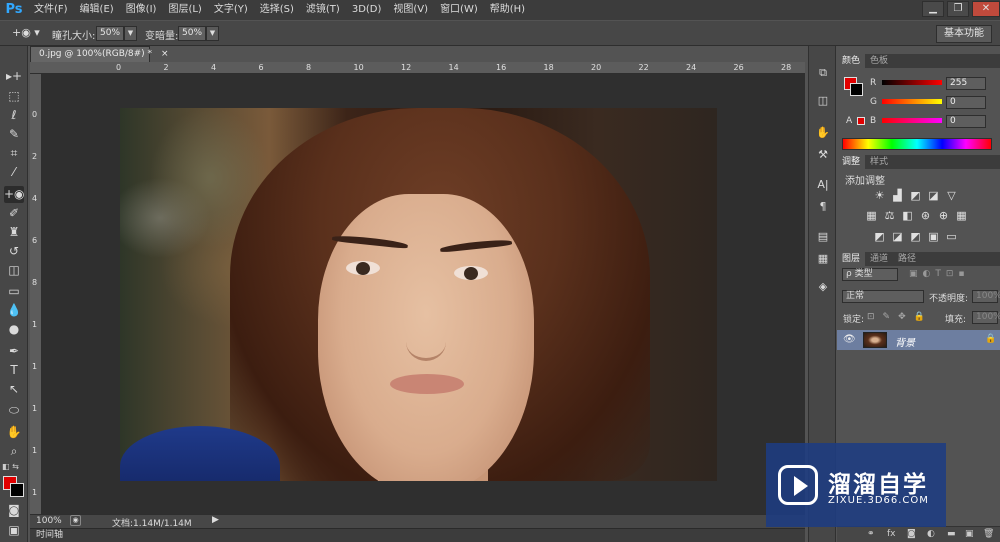 Image resolution: width=1000 pixels, height=542 pixels. What do you see at coordinates (184, 10) in the screenshot?
I see `menu-layer: 图层(L)` at bounding box center [184, 10].